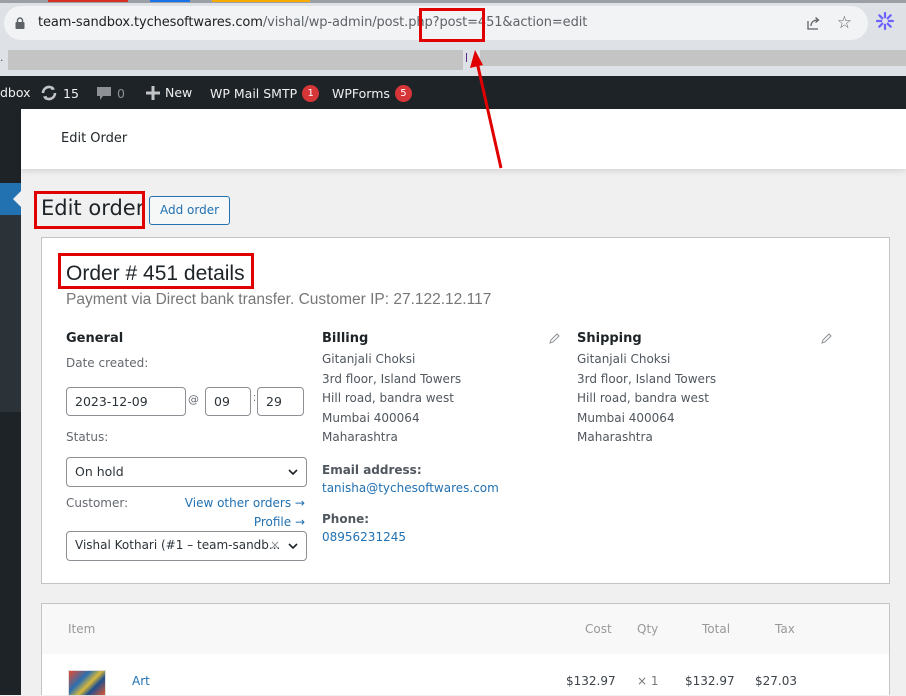 This screenshot has width=906, height=696. Describe the element at coordinates (453, 1) in the screenshot. I see `tab-strip` at that location.